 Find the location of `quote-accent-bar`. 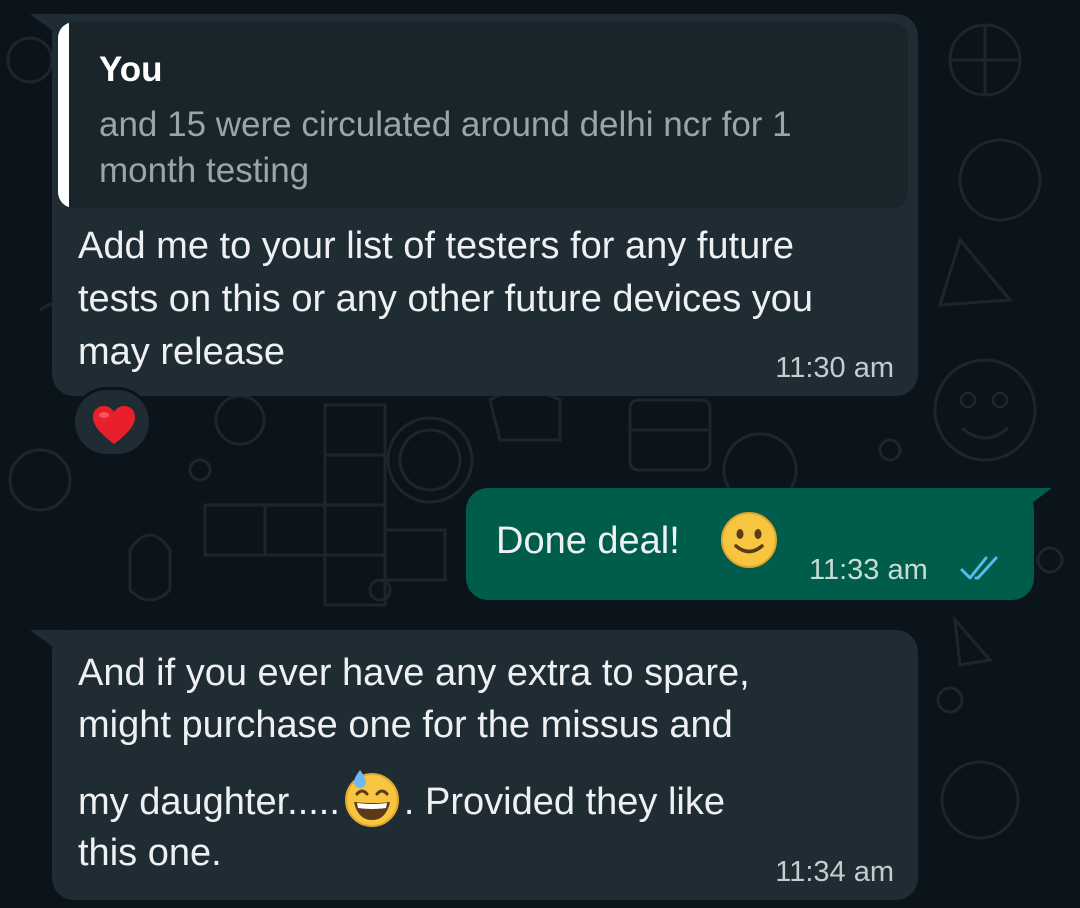

quote-accent-bar is located at coordinates (63, 115).